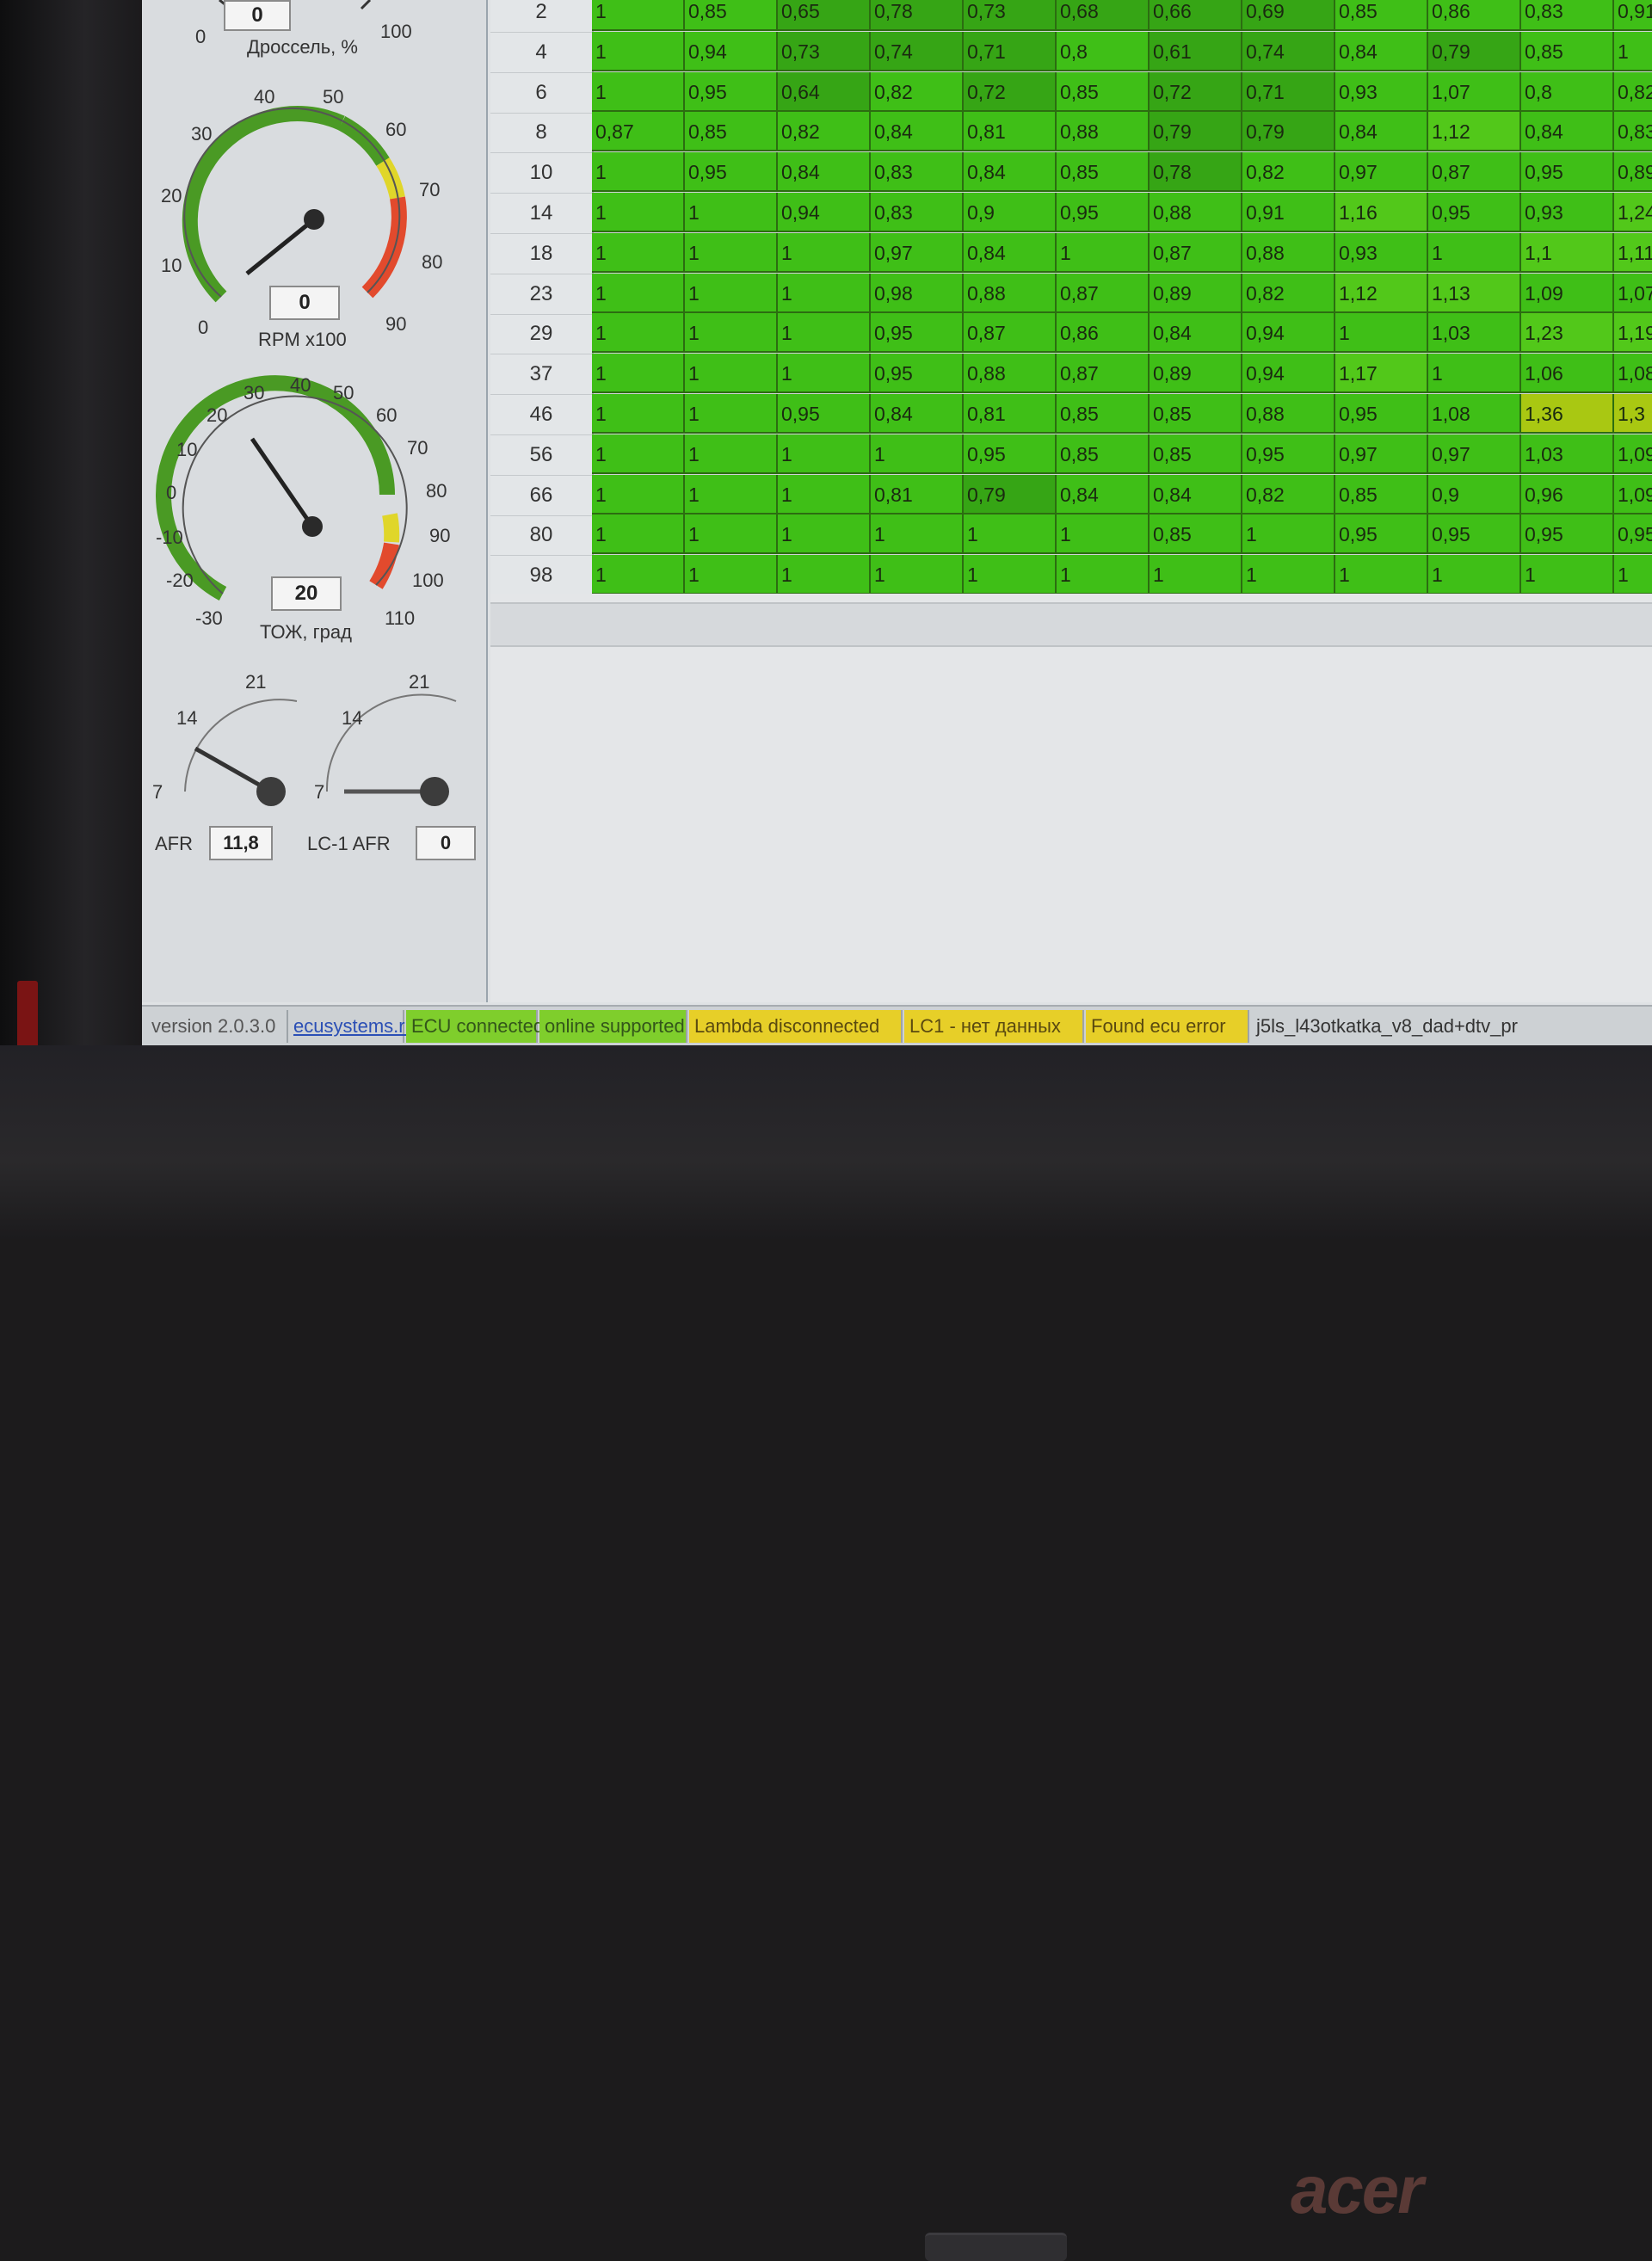 Image resolution: width=1652 pixels, height=2261 pixels. What do you see at coordinates (1103, 51) in the screenshot?
I see `table-cell: 0,8` at bounding box center [1103, 51].